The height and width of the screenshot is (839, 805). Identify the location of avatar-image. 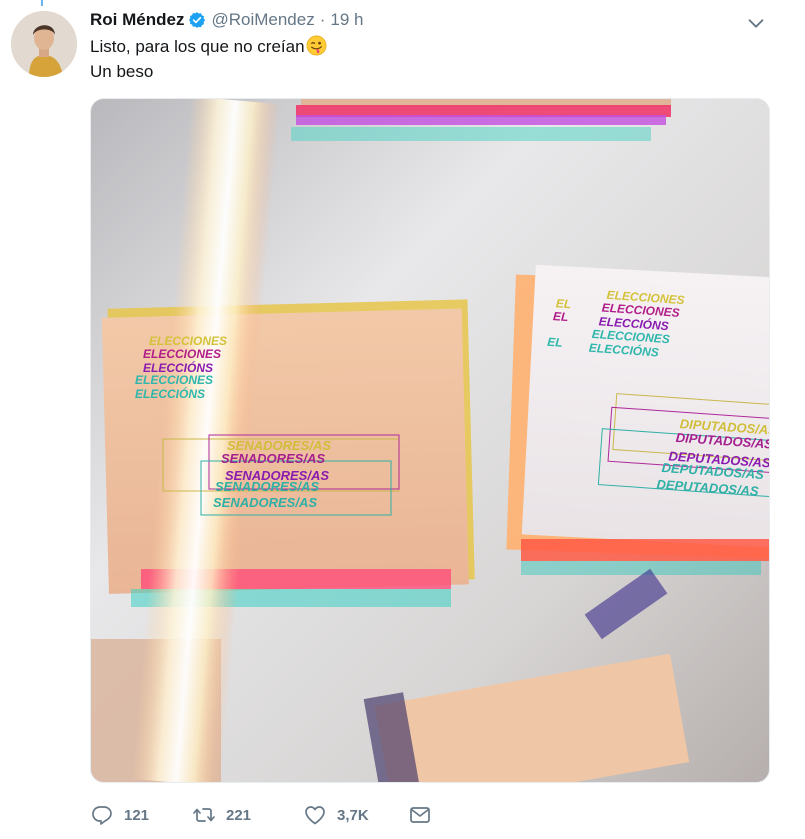
(44, 44).